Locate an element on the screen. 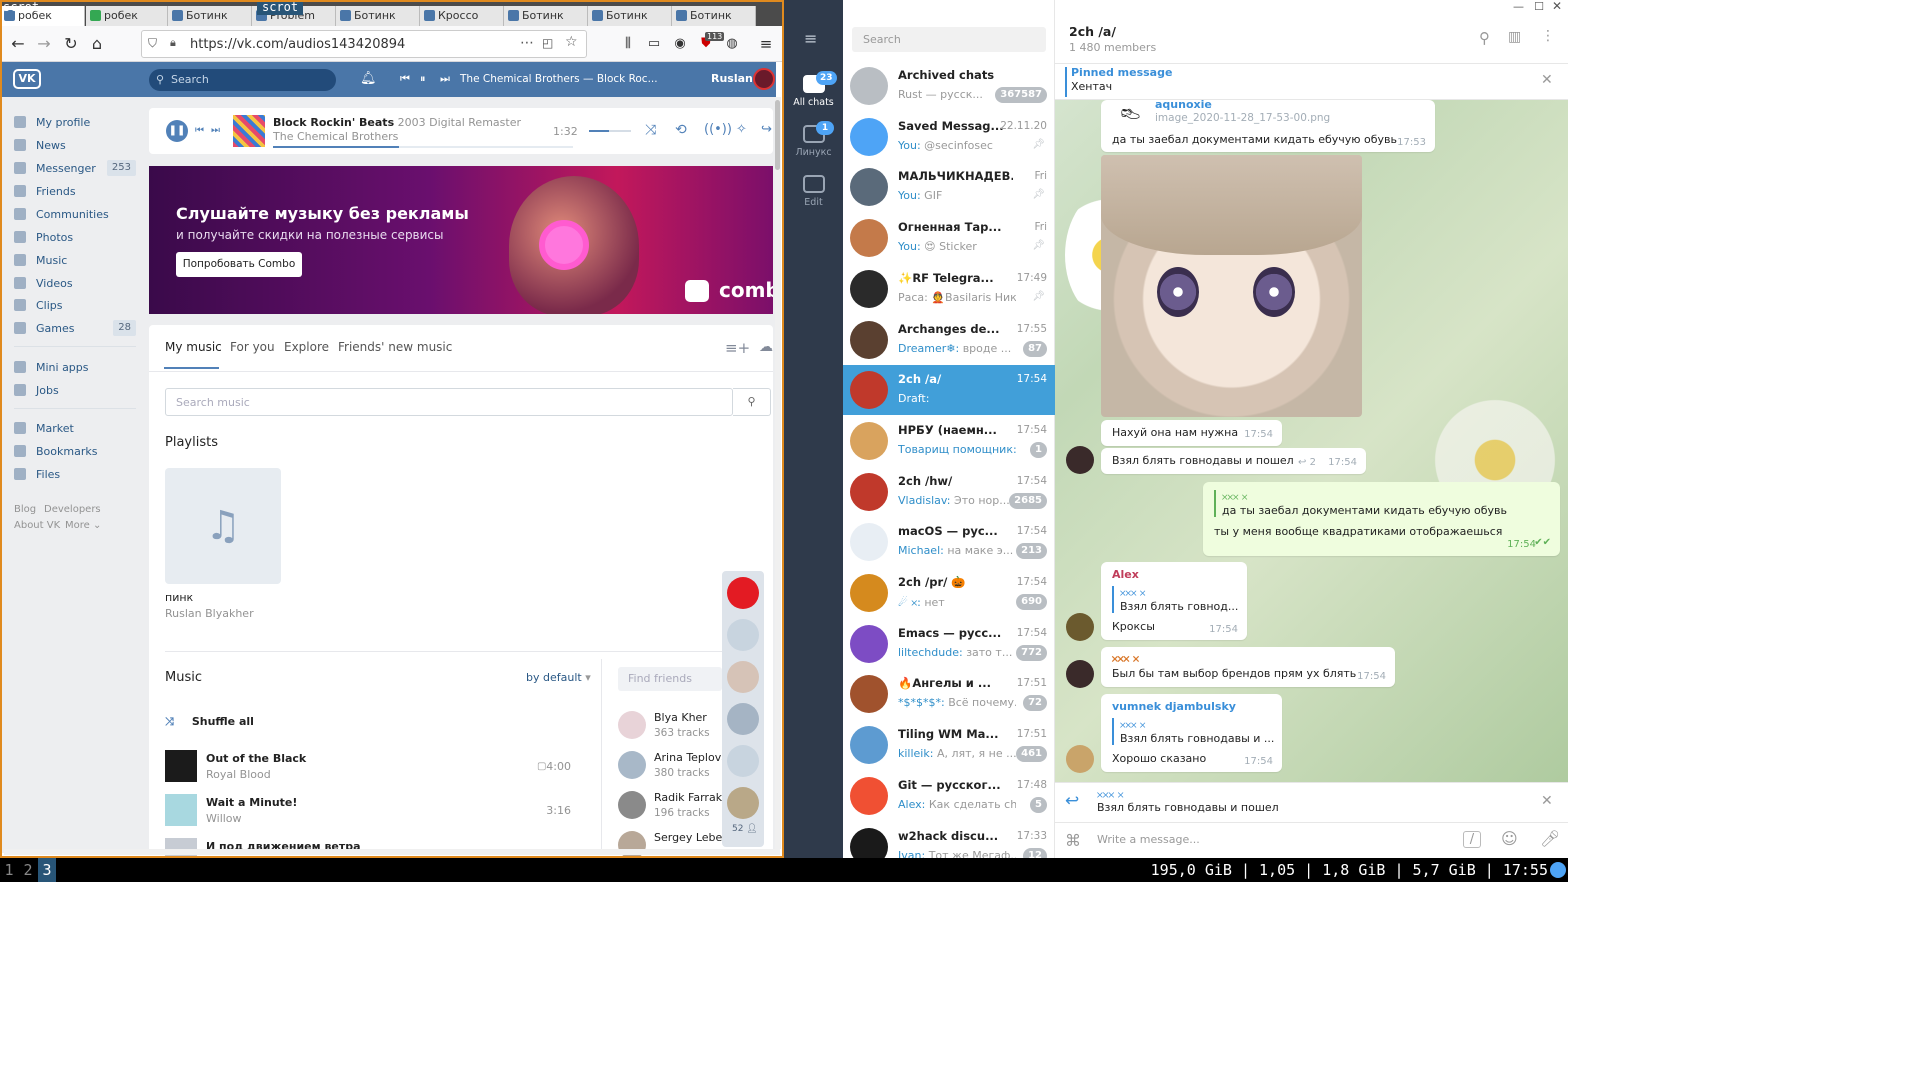 This screenshot has height=1080, width=1920. friend-row: Blya Kher 363 tracks is located at coordinates (678, 729).